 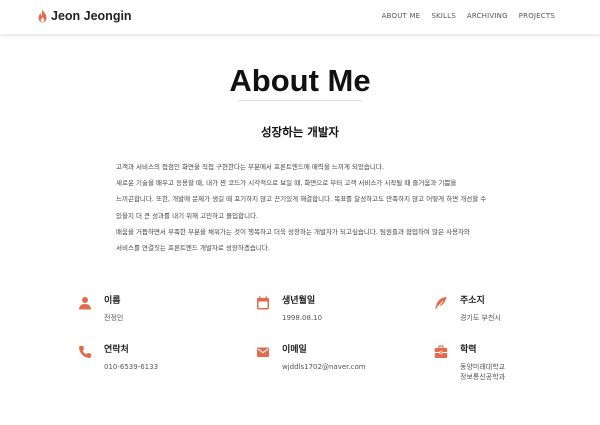 What do you see at coordinates (294, 350) in the screenshot?
I see `info-label: 이메일` at bounding box center [294, 350].